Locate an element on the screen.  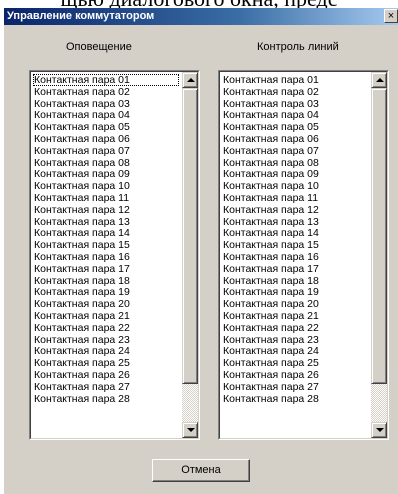
notify-scroll-up-button is located at coordinates (190, 80).